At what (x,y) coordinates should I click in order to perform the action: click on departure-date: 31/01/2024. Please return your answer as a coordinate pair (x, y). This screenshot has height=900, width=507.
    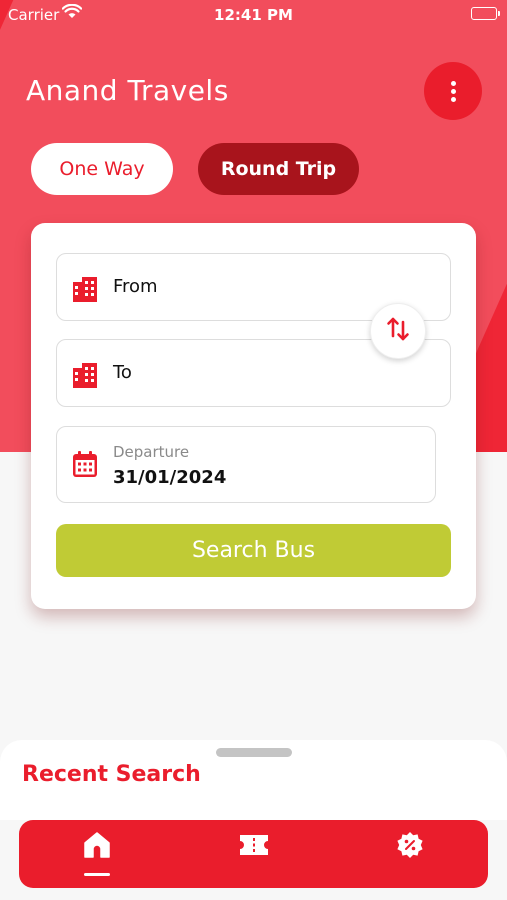
    Looking at the image, I should click on (170, 477).